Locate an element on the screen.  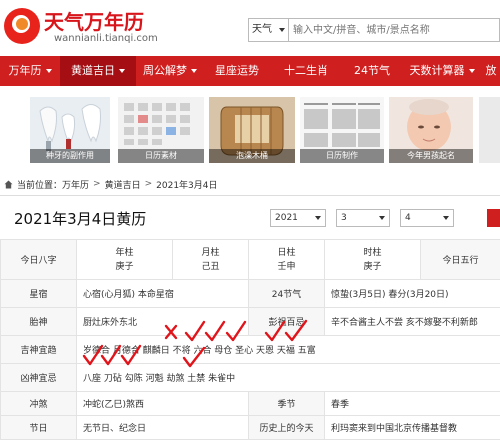
nav-item-label: 放 is located at coordinates (491, 70).